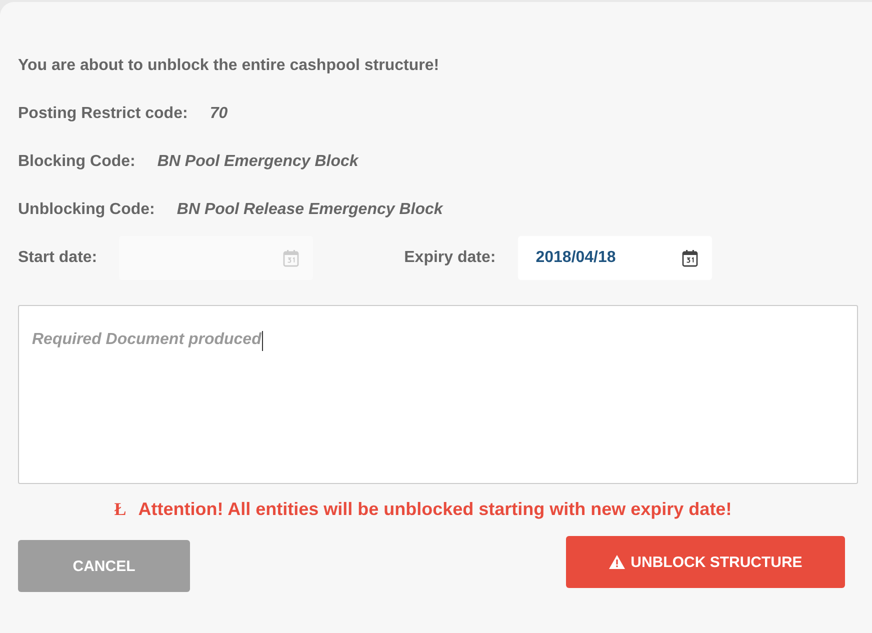 The image size is (872, 633). I want to click on field-label: Blocking Code:, so click(77, 162).